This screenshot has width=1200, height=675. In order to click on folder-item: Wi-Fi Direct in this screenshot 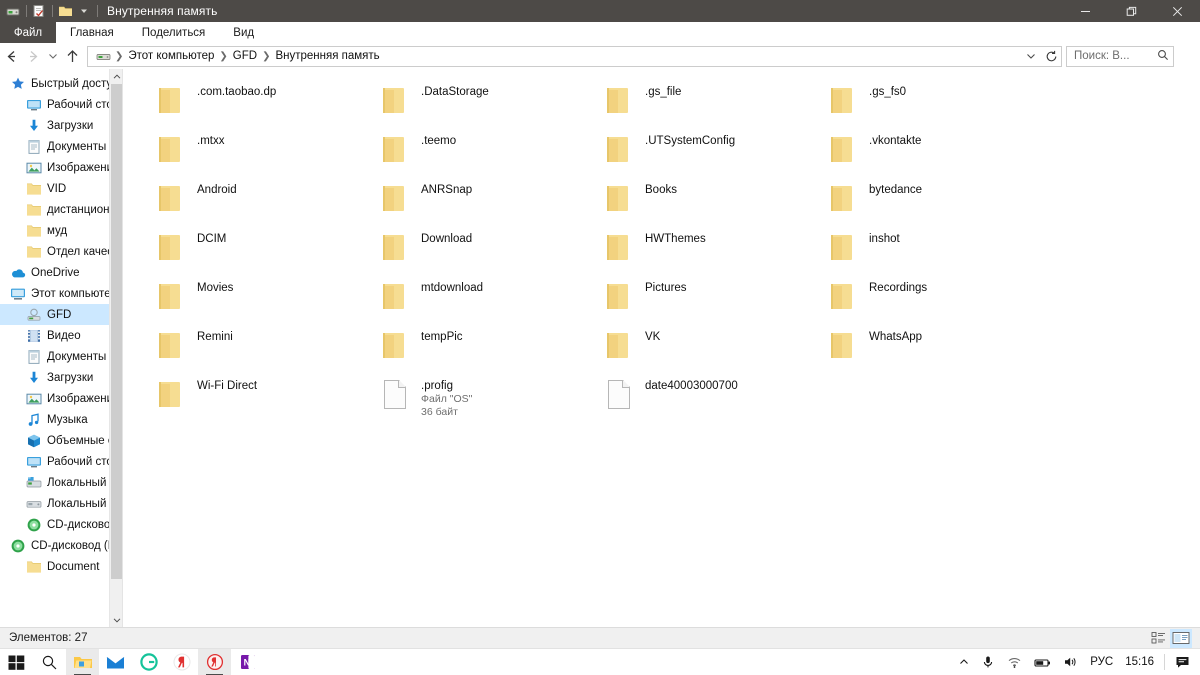, I will do `click(255, 393)`.